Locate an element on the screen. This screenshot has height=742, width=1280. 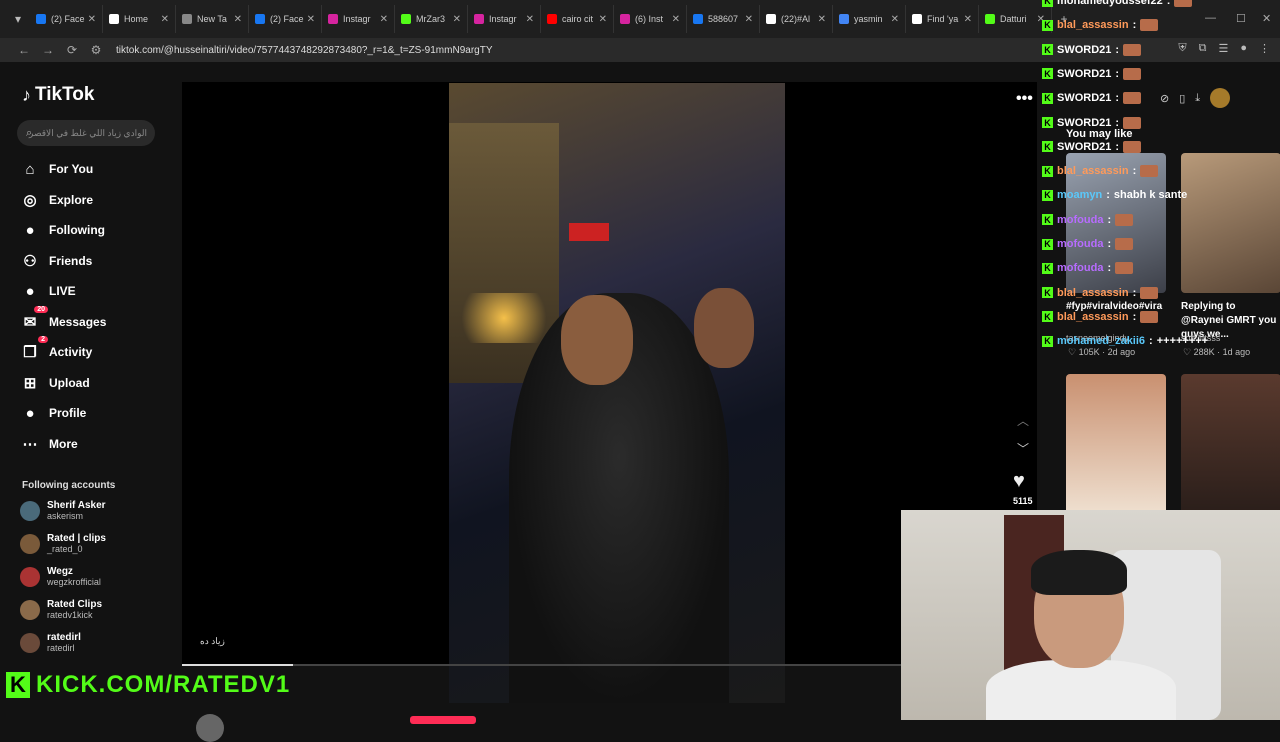
chat-message: Kmofouda: is located at coordinates (1088, 219).